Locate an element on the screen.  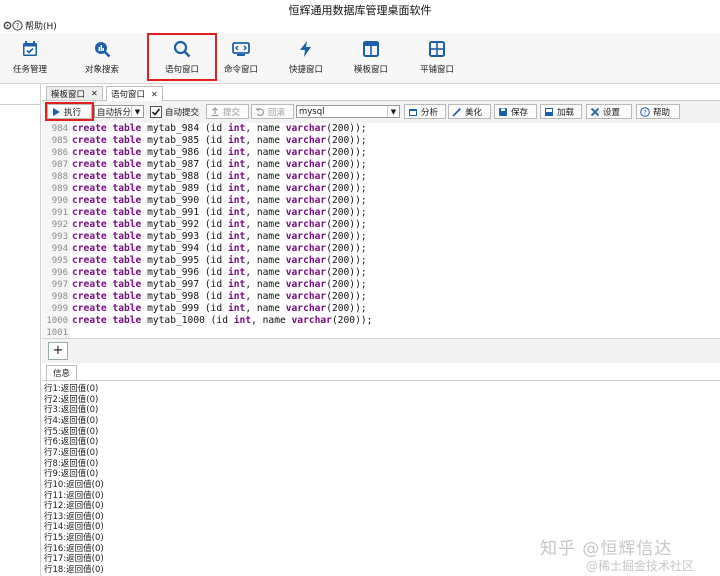
analyze-button: 分析 is located at coordinates (425, 111).